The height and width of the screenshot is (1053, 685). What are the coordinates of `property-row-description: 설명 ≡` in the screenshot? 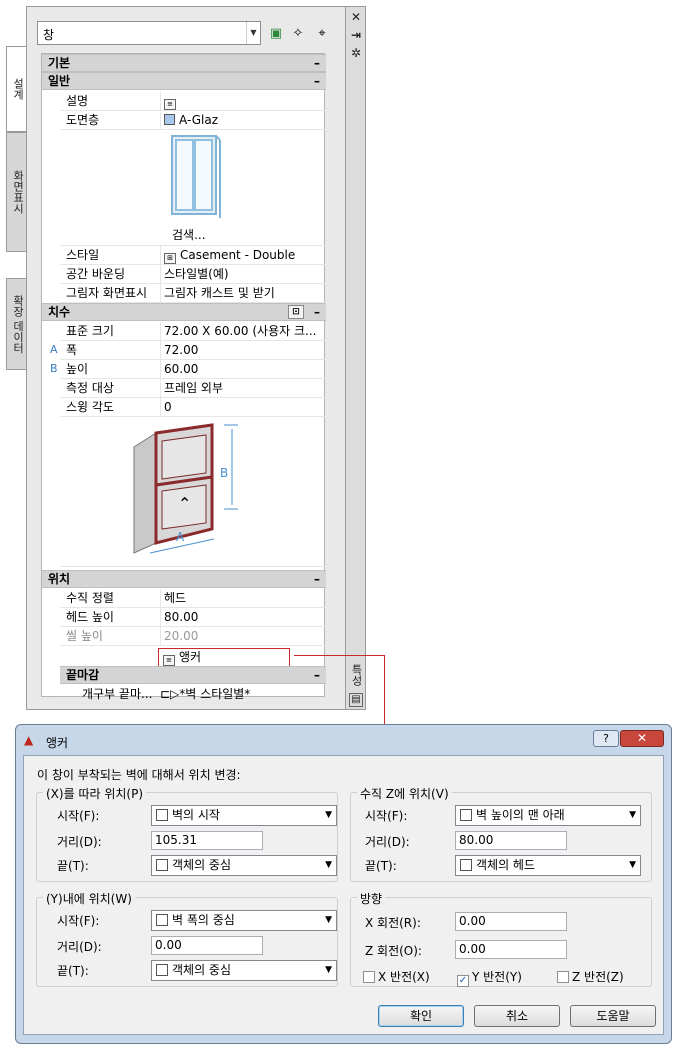 It's located at (193, 101).